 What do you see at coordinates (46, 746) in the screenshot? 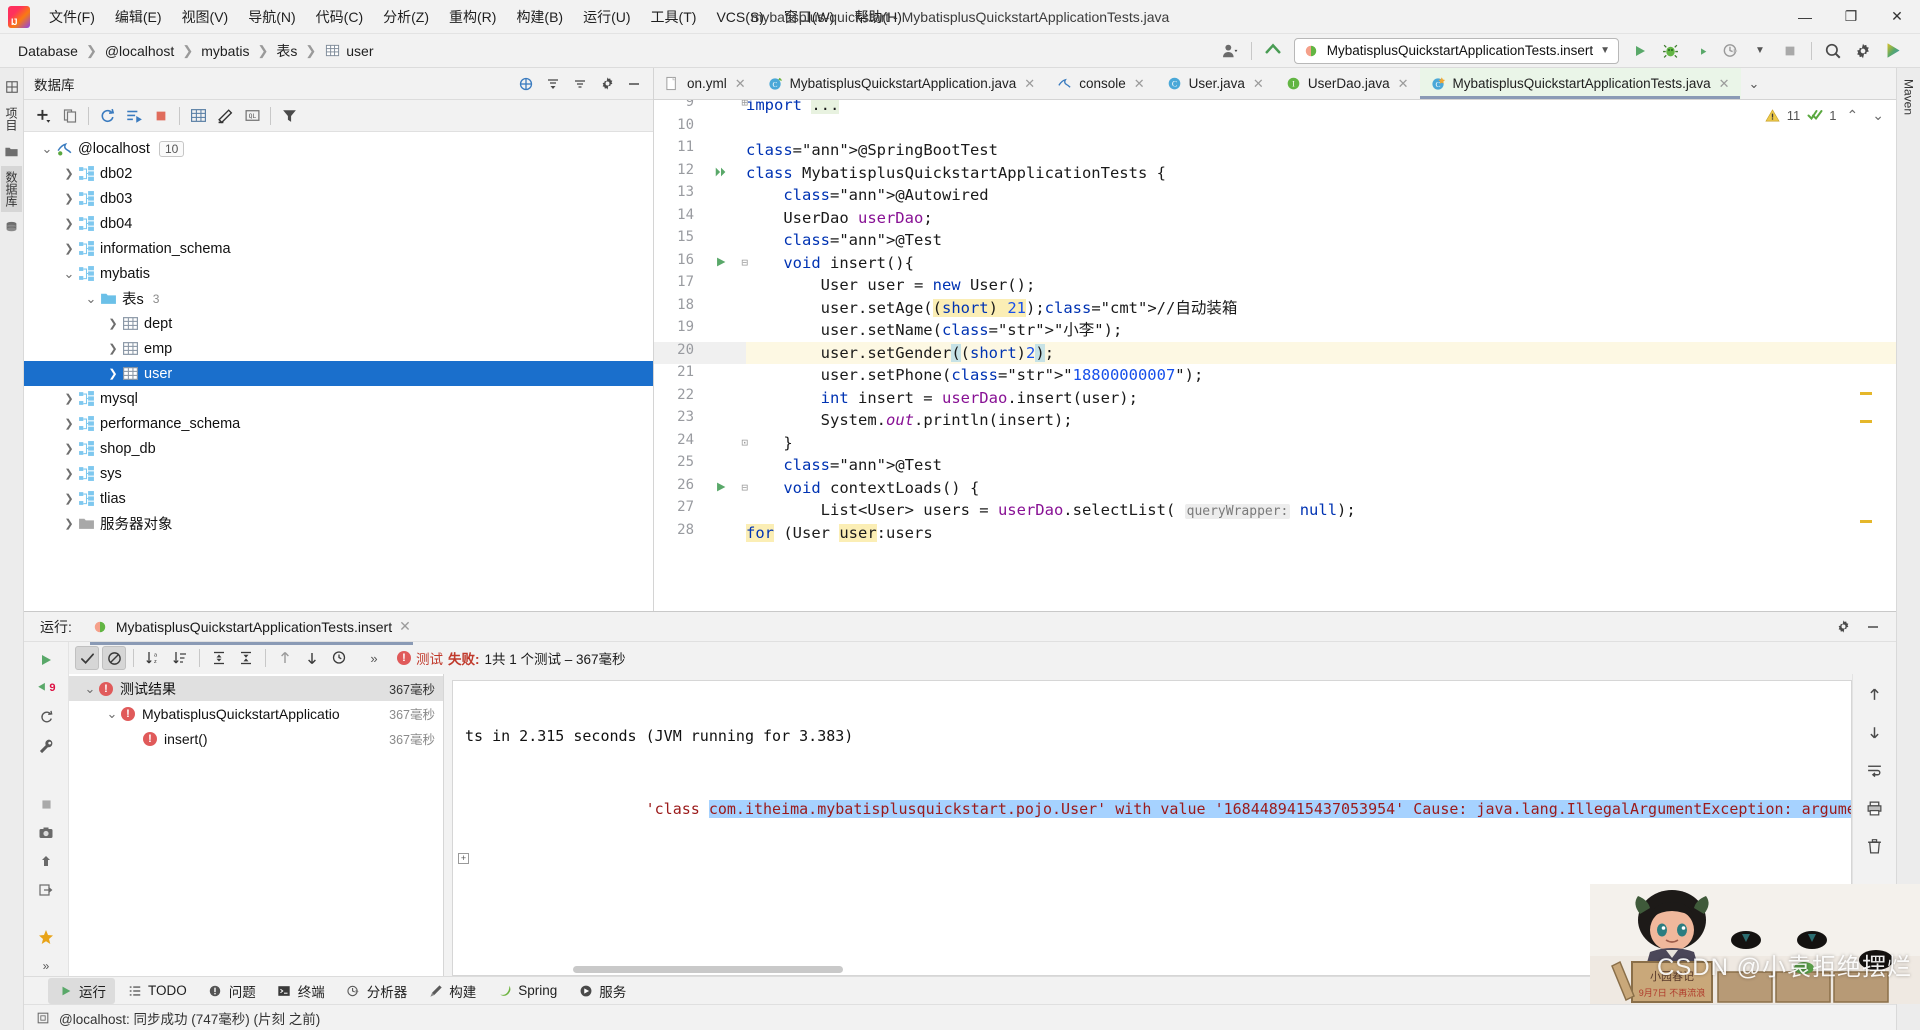
I see `settings-wrench-icon` at bounding box center [46, 746].